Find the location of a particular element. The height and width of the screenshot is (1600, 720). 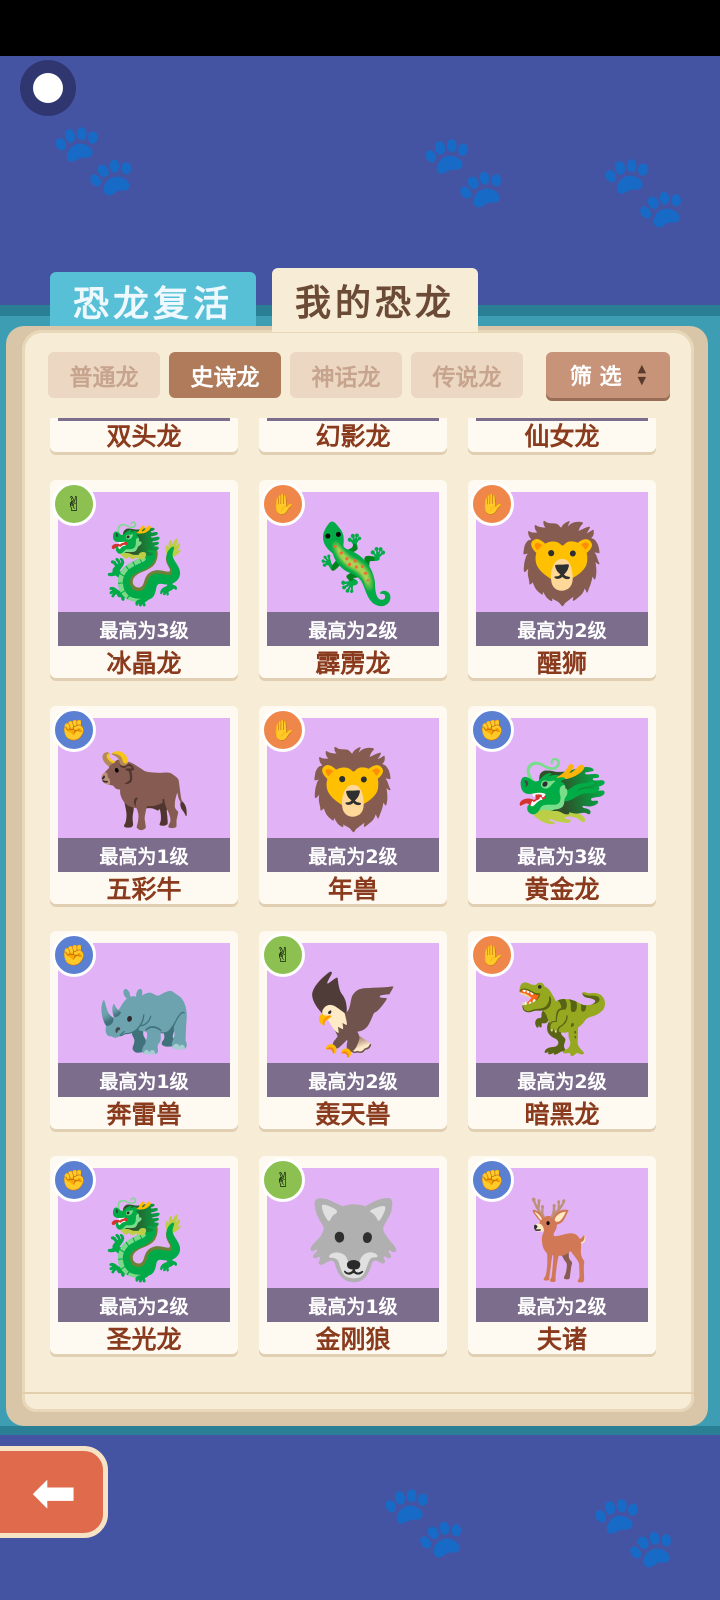

dinosaur-card: 🦏 最高为1级奔雷兽 ✊ is located at coordinates (144, 1030).